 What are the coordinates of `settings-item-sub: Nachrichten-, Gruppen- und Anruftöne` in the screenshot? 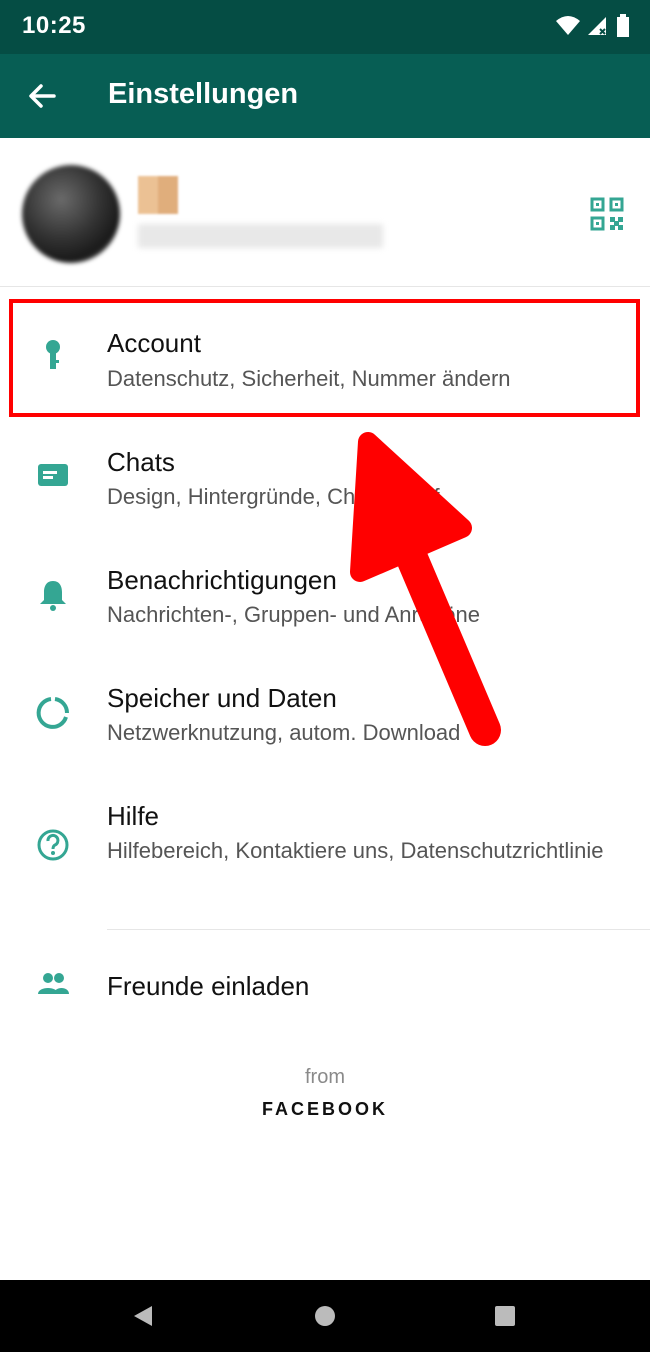 It's located at (294, 614).